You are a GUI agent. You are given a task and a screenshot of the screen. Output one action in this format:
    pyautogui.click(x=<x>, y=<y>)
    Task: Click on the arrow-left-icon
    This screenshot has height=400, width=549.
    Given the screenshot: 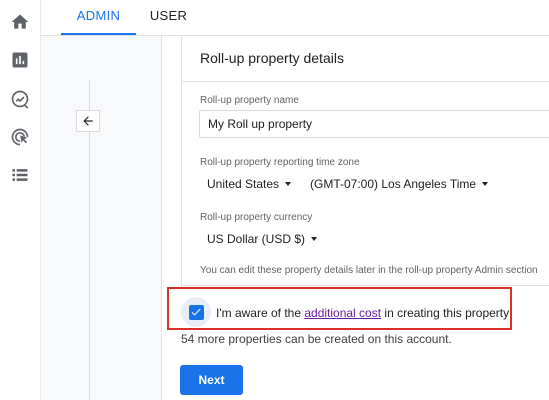 What is the action you would take?
    pyautogui.click(x=88, y=121)
    